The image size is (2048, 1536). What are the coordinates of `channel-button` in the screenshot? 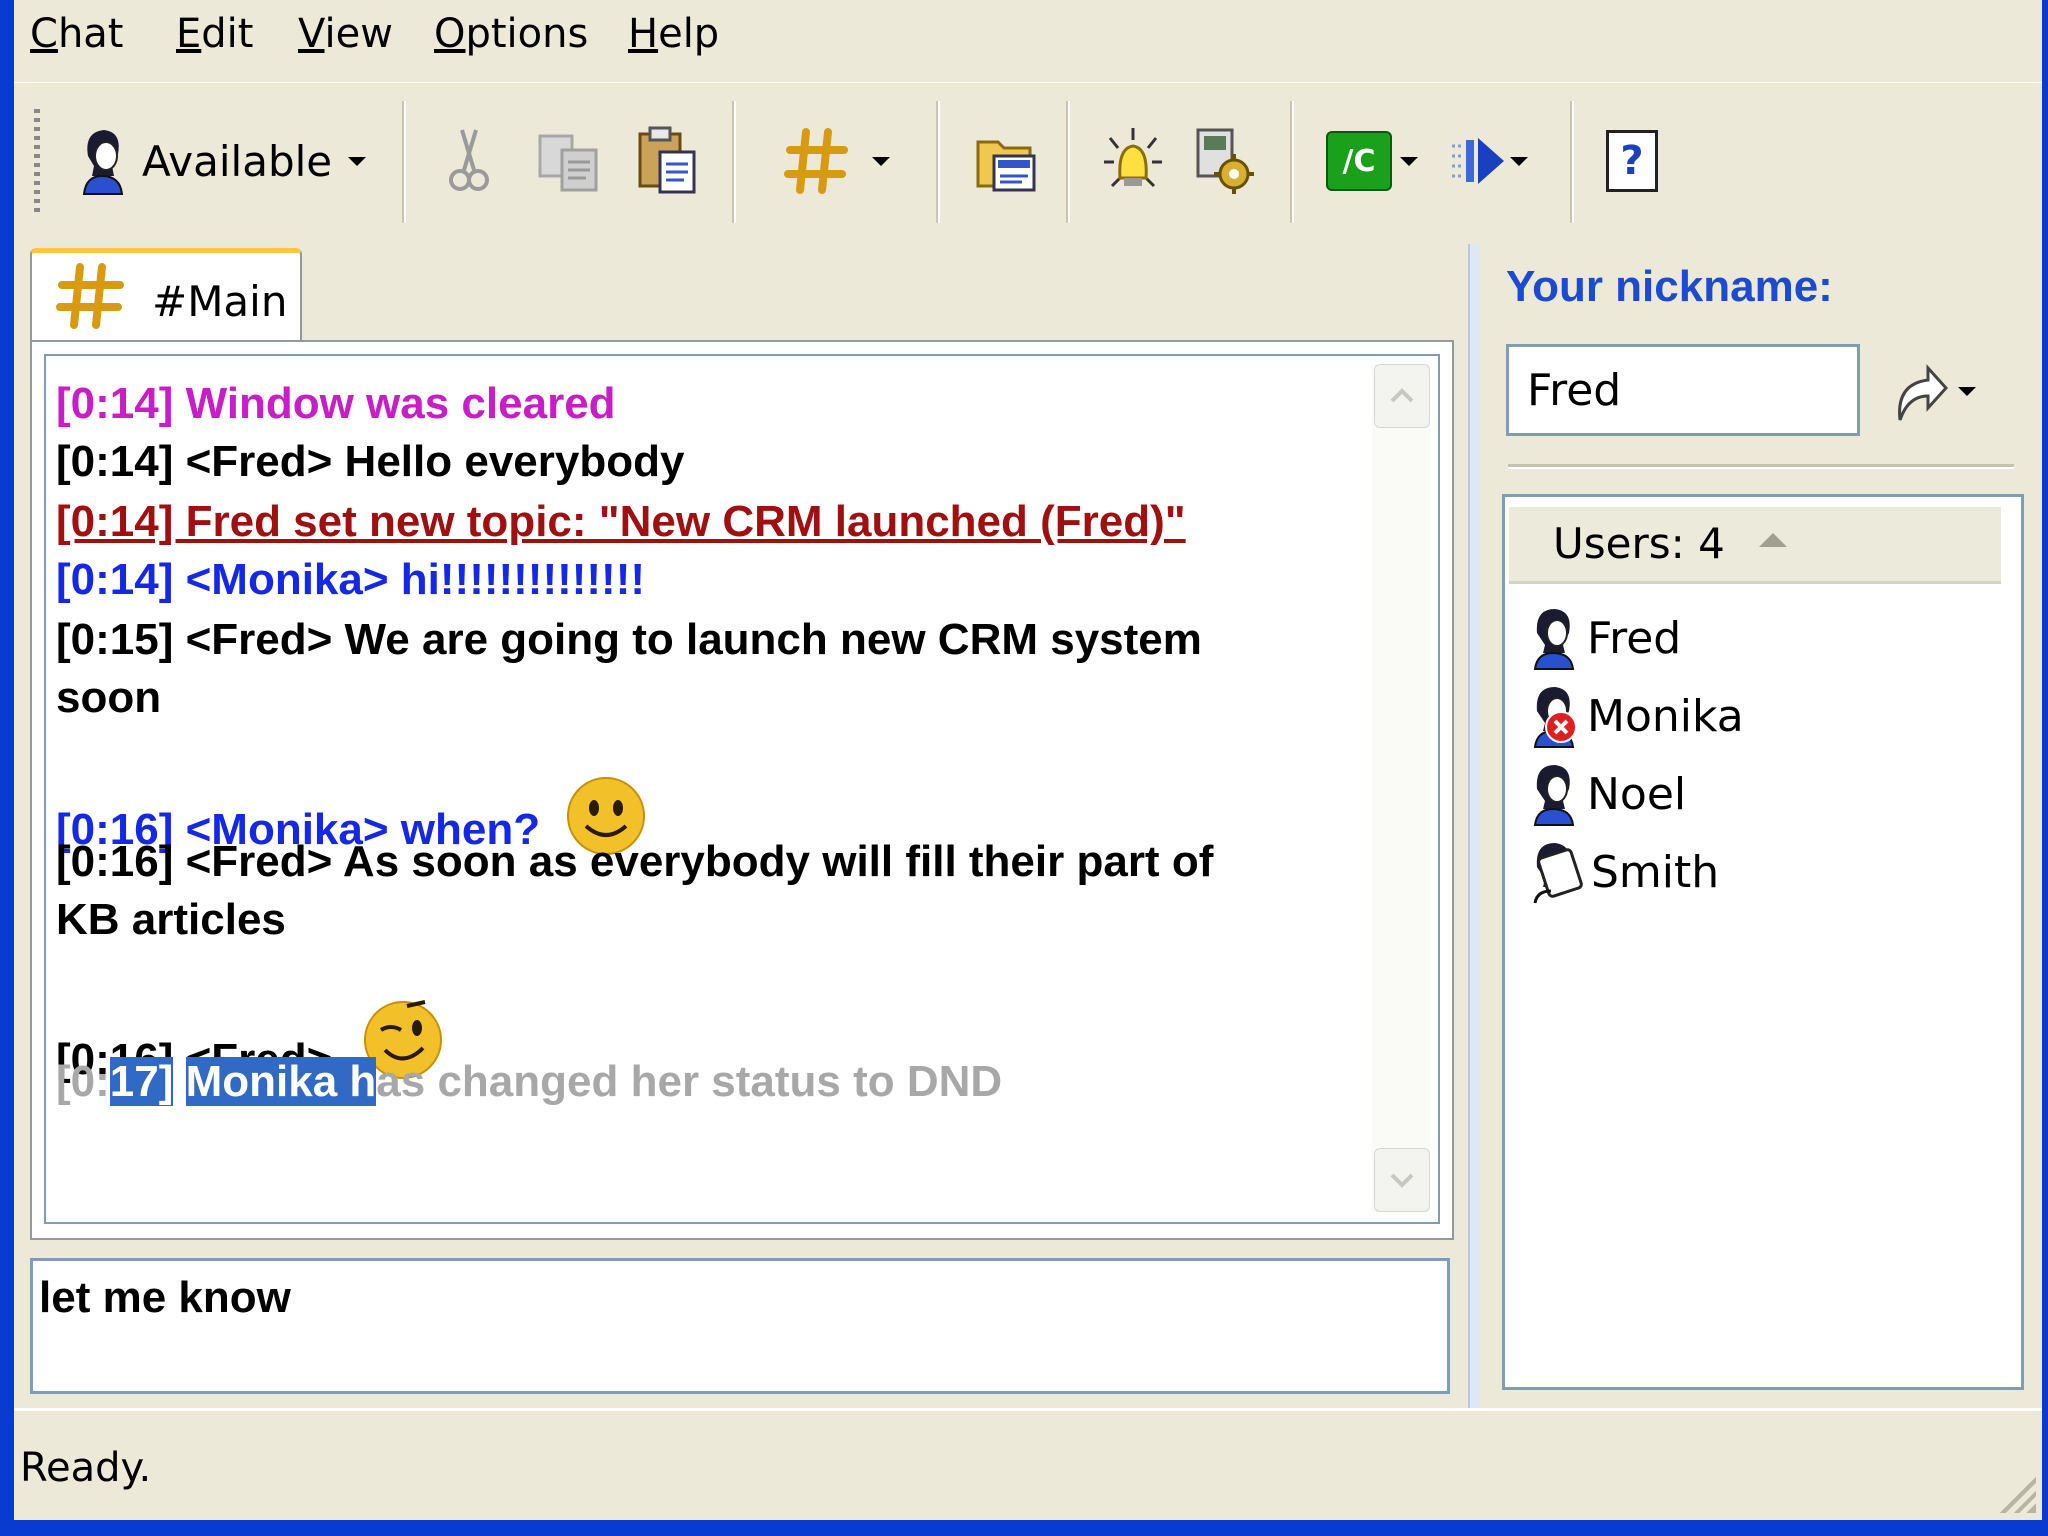 It's located at (837, 161).